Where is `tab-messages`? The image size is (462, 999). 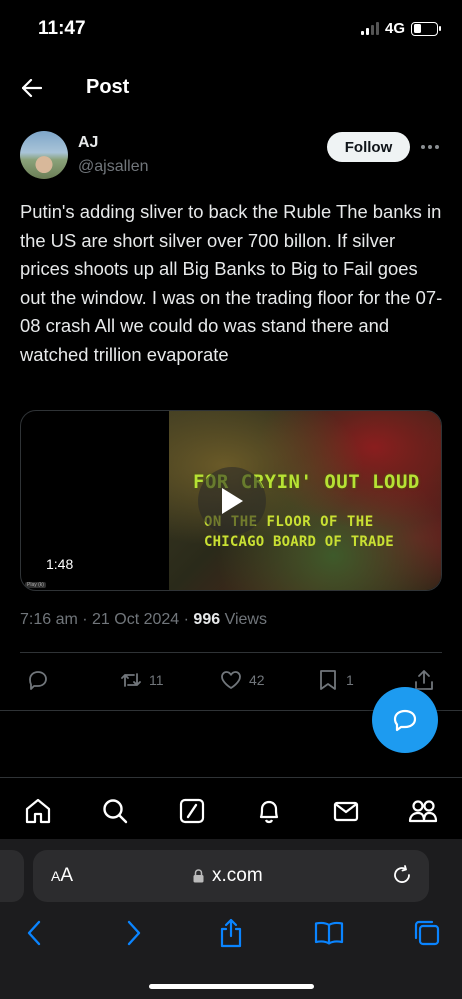 tab-messages is located at coordinates (346, 811).